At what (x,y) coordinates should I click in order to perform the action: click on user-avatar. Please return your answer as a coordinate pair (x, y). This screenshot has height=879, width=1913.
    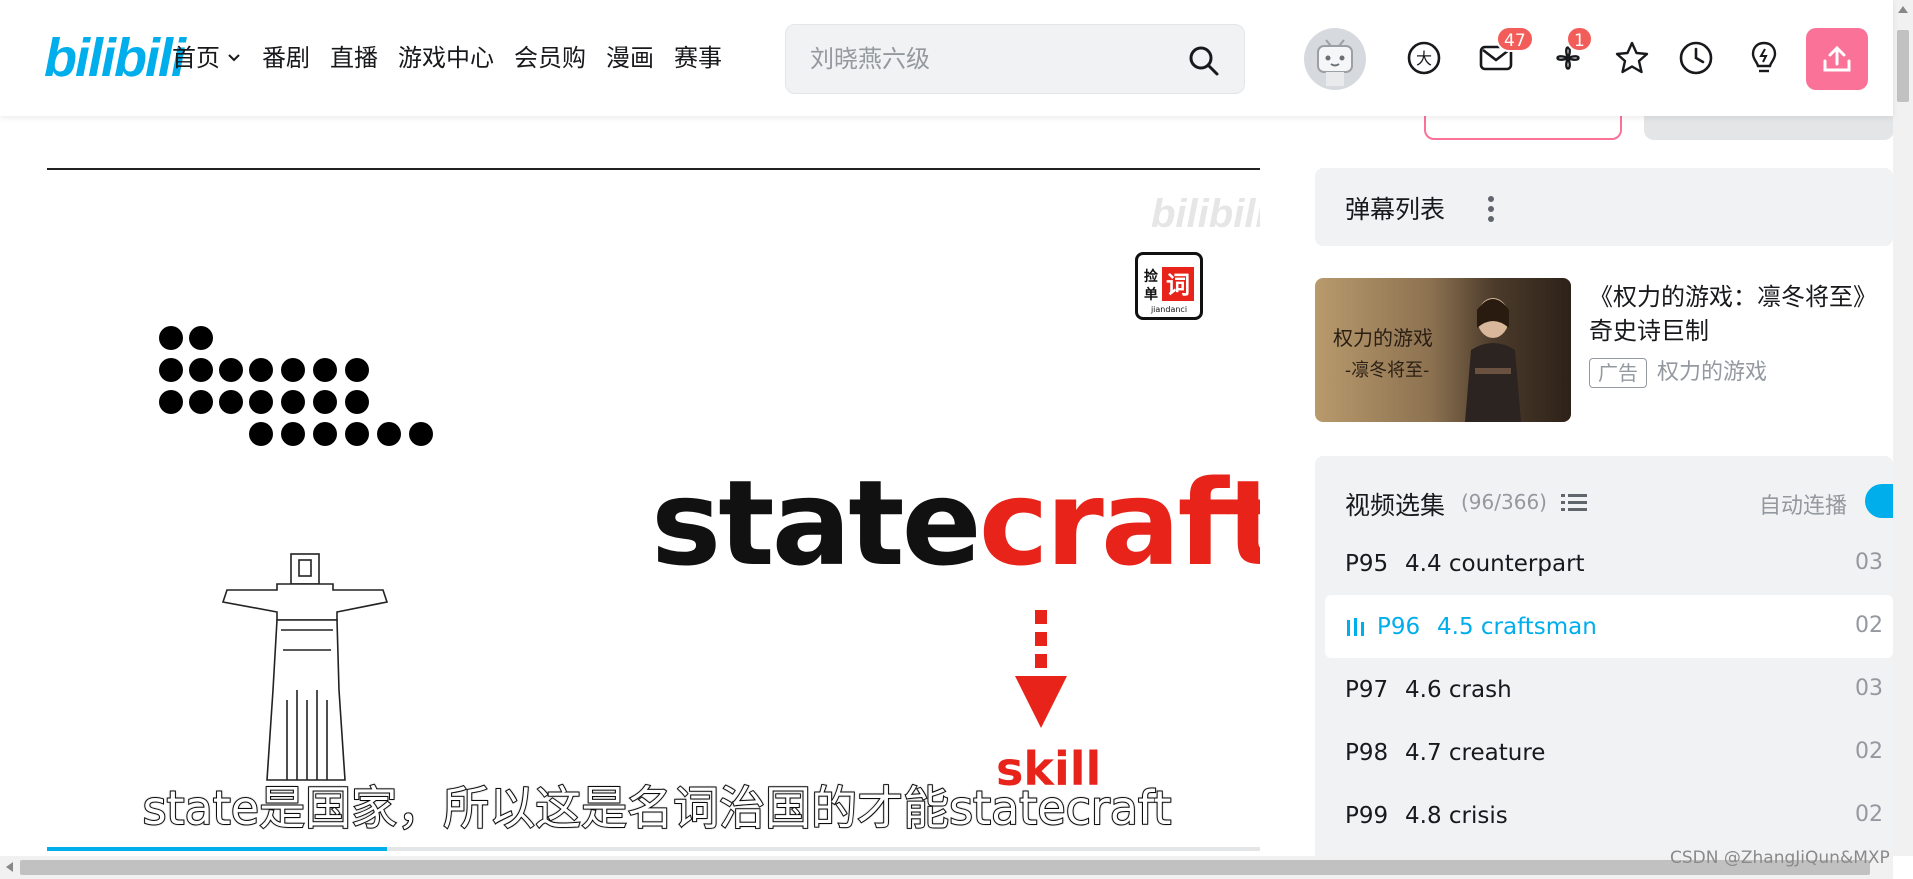
    Looking at the image, I should click on (1335, 59).